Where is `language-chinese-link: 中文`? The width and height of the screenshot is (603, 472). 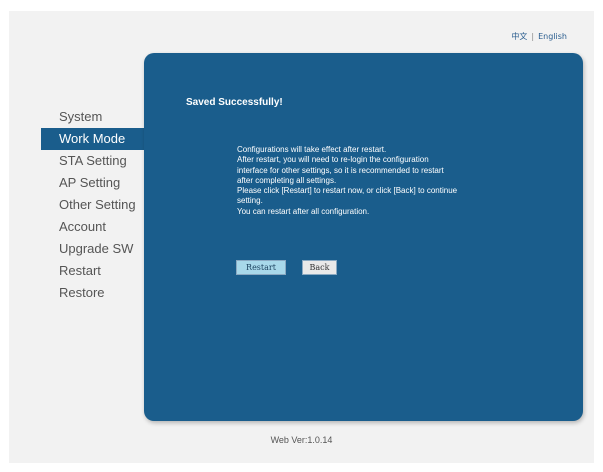
language-chinese-link: 中文 is located at coordinates (519, 36).